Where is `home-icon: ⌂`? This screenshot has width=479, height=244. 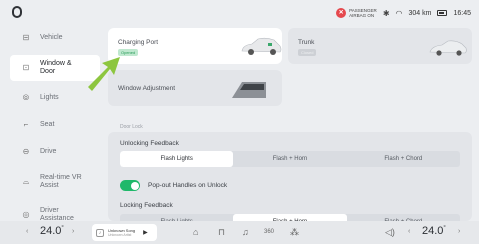
home-icon: ⌂ is located at coordinates (195, 232).